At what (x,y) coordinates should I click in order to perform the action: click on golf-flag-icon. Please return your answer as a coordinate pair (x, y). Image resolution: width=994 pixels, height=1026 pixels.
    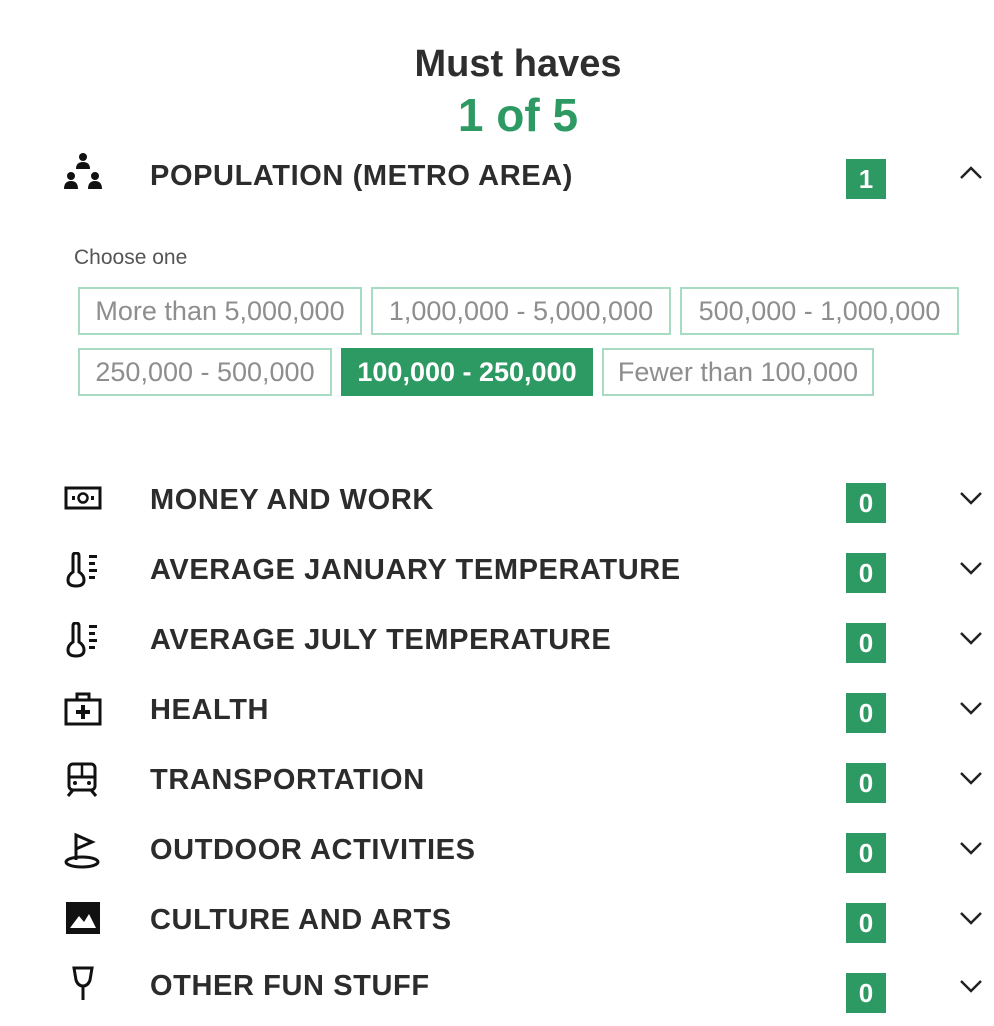
    Looking at the image, I should click on (82, 850).